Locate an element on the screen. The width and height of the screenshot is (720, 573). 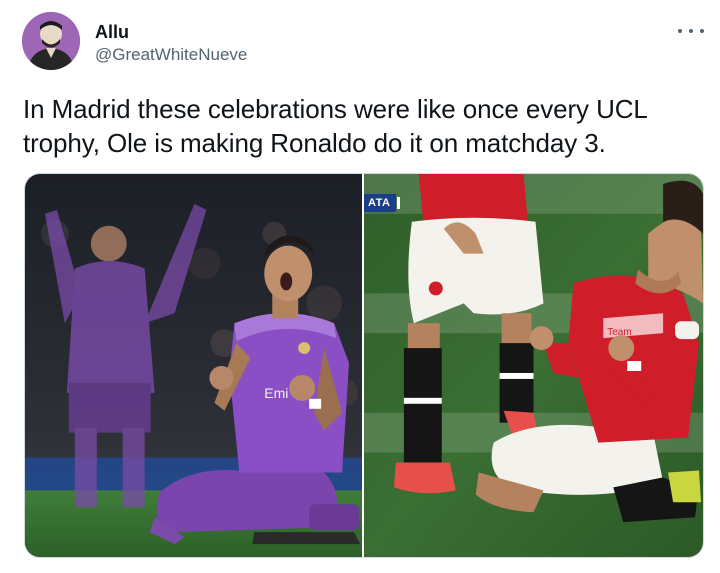
author-avatar is located at coordinates (51, 41).